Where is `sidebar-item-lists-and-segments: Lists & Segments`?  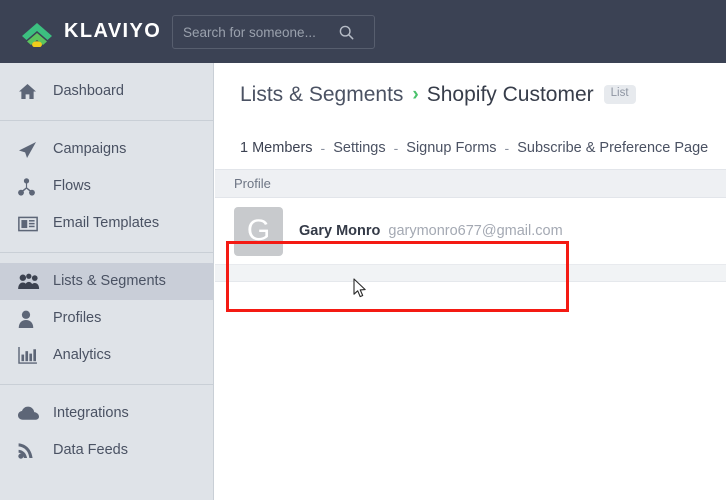
sidebar-item-lists-and-segments: Lists & Segments is located at coordinates (106, 281).